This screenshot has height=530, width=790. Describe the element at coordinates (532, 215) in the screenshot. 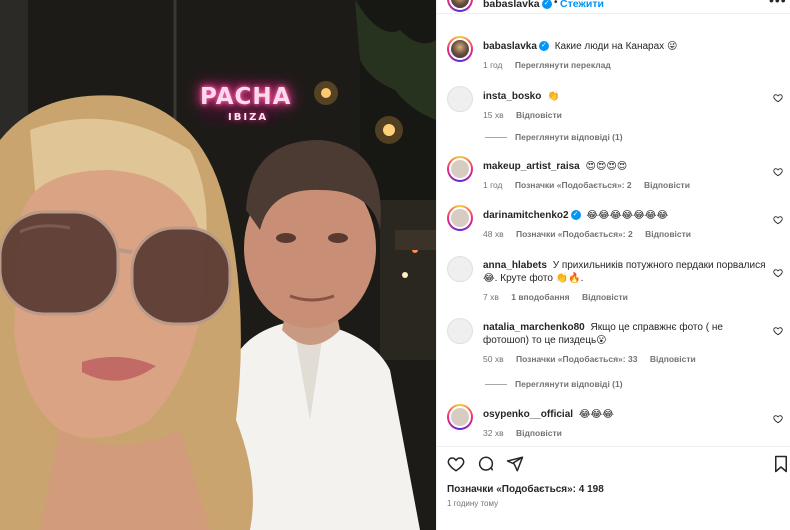

I see `comment-username: darinamitchenko2 ✓` at that location.